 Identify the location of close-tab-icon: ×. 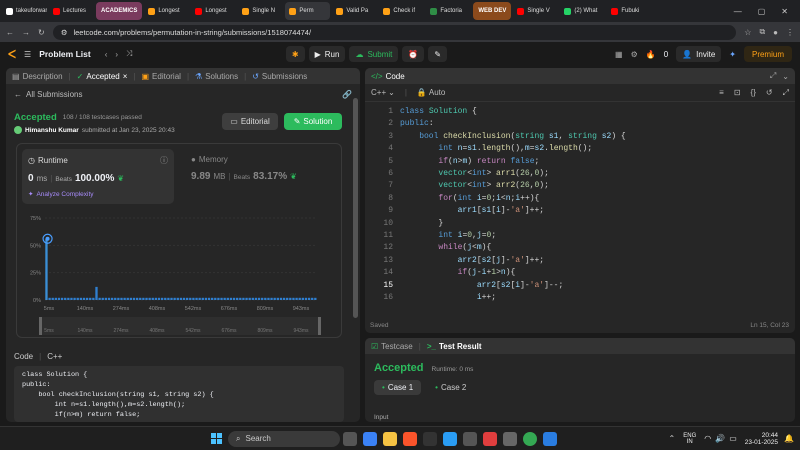
(125, 76).